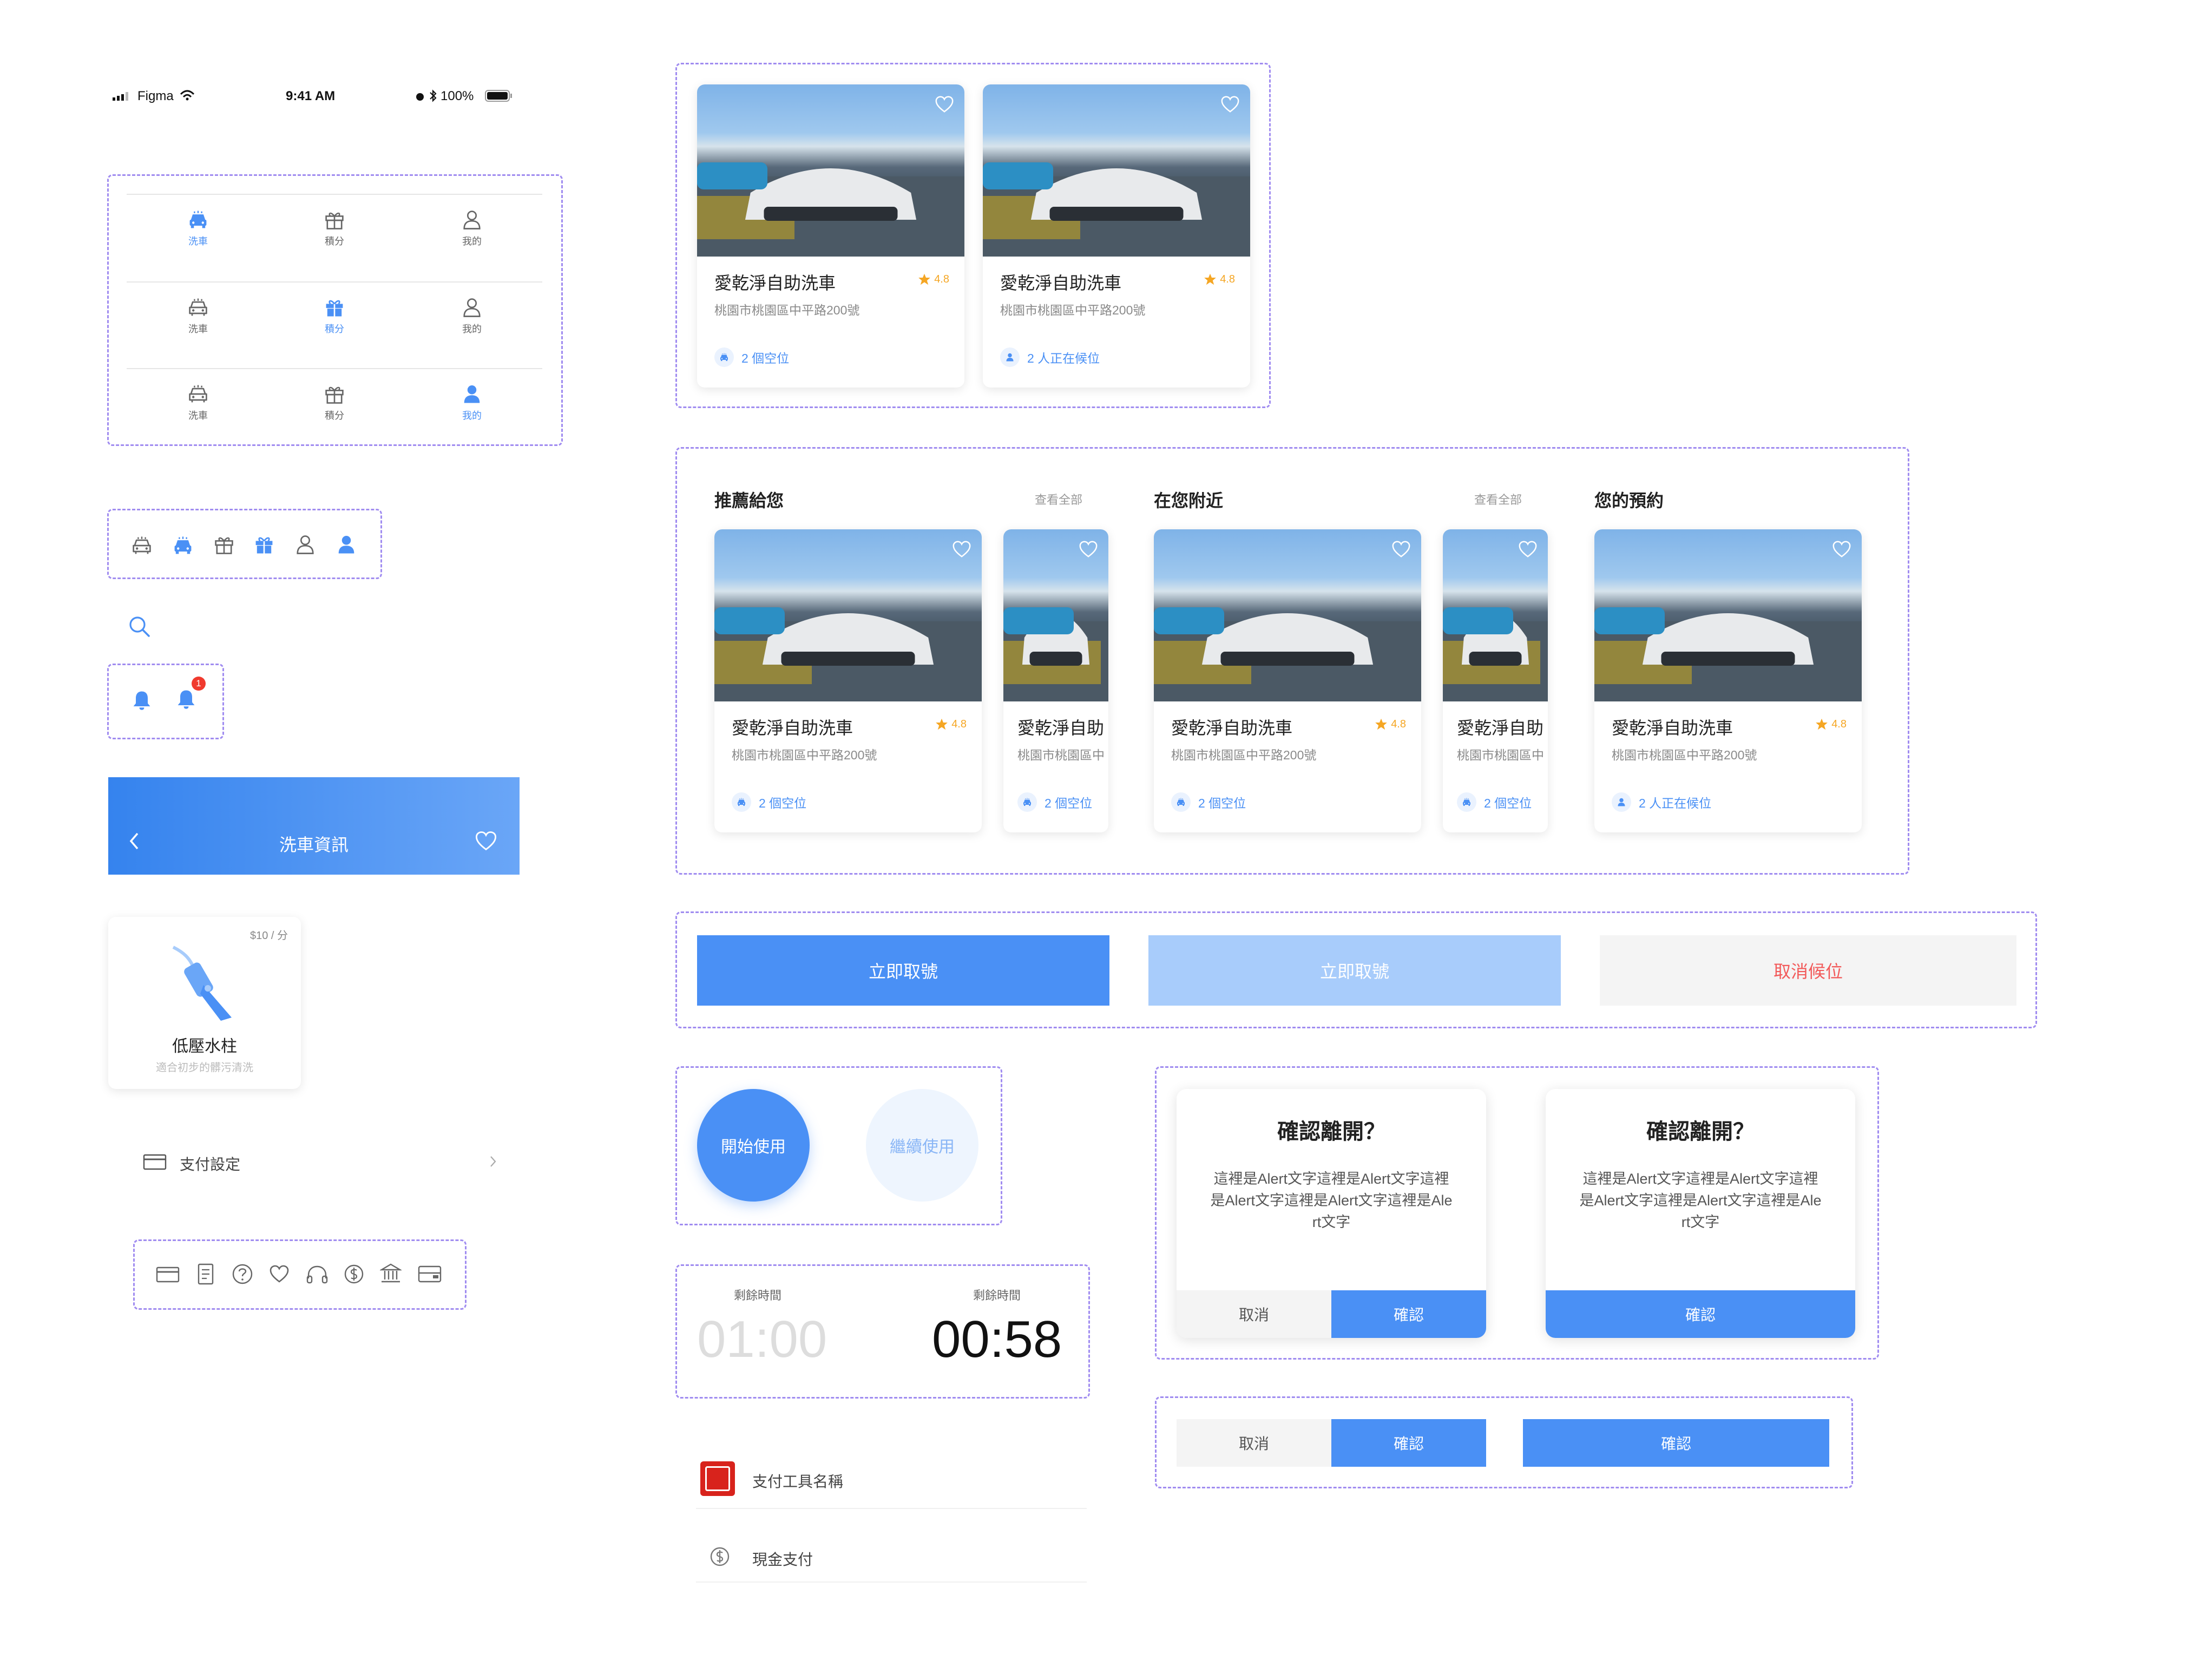  Describe the element at coordinates (140, 627) in the screenshot. I see `search-icon` at that location.